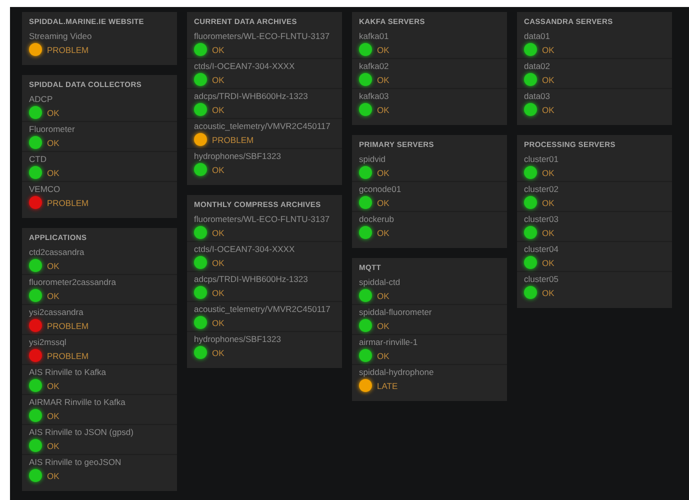 This screenshot has height=500, width=689. I want to click on service-name: spidvid, so click(372, 159).